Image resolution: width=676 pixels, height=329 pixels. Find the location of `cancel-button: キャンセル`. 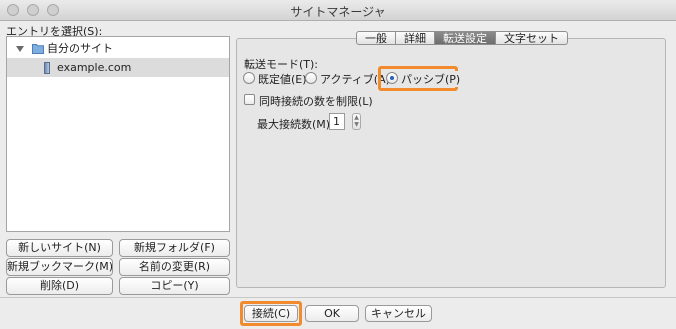

cancel-button: キャンセル is located at coordinates (398, 313).